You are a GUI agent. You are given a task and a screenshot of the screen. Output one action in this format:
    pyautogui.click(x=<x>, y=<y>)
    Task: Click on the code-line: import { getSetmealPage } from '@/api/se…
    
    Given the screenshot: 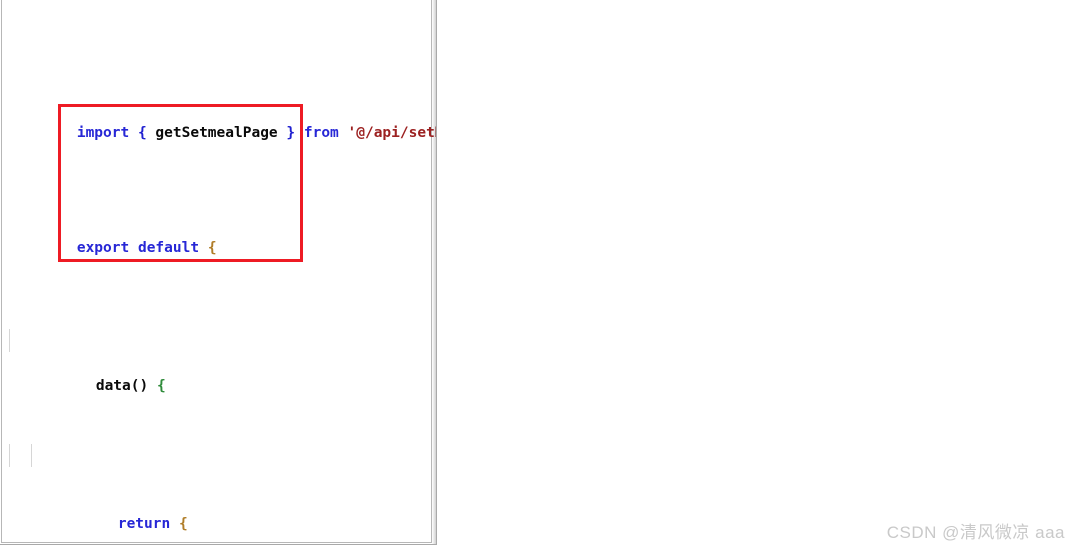 What is the action you would take?
    pyautogui.click(x=218, y=120)
    